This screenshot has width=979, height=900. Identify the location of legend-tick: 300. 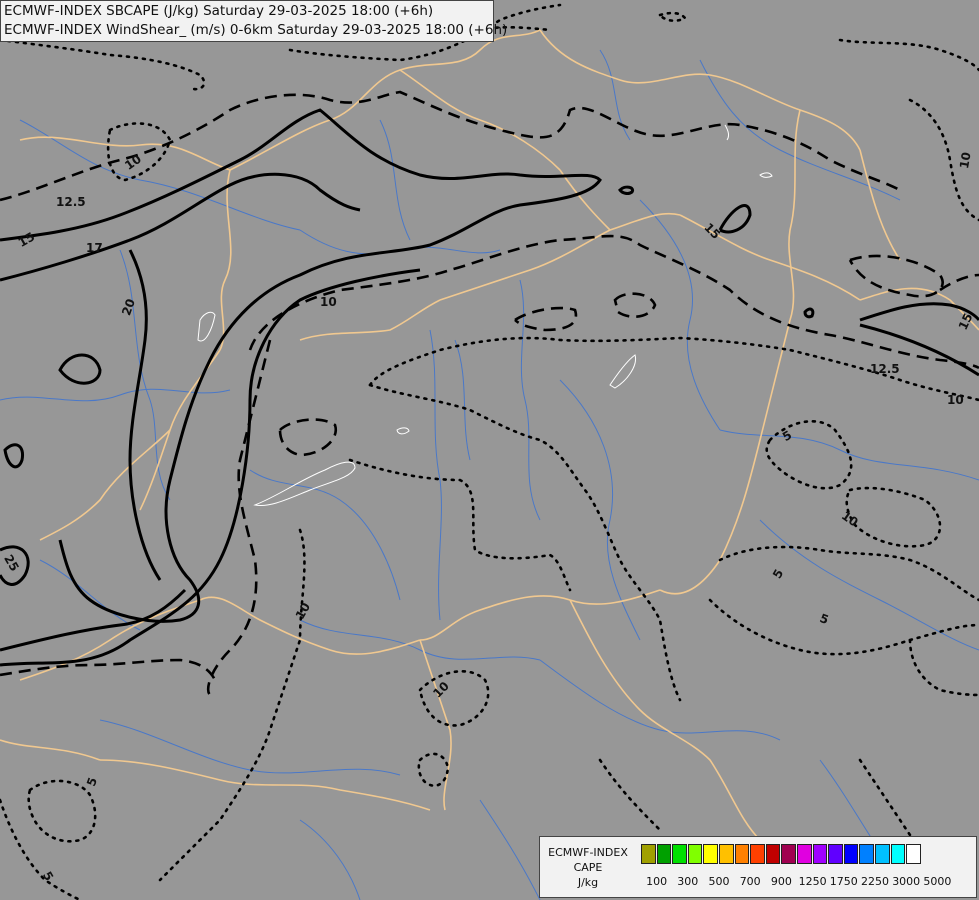
(688, 881).